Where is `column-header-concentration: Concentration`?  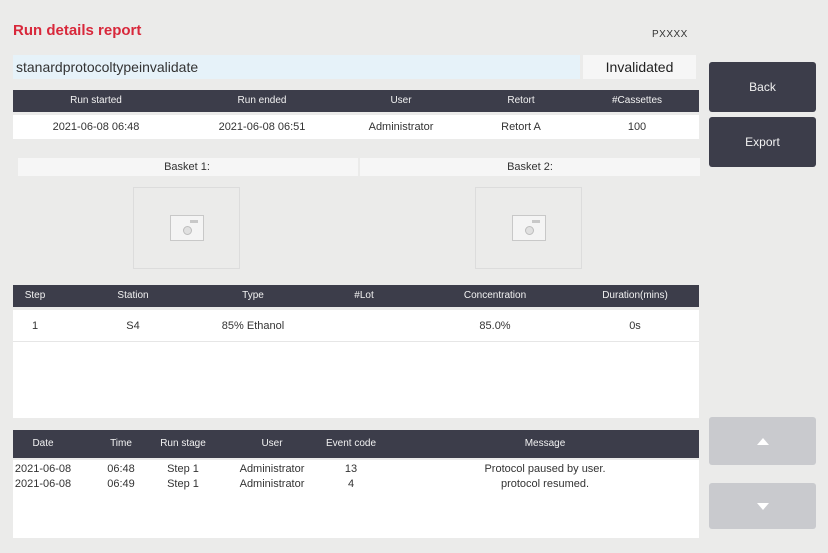 column-header-concentration: Concentration is located at coordinates (495, 295).